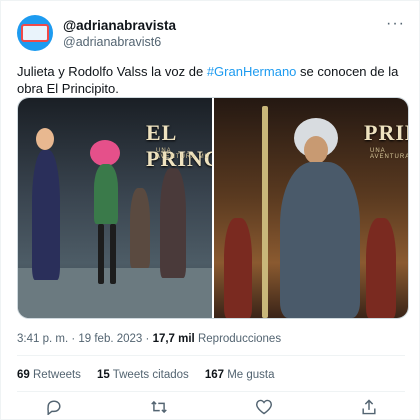 The image size is (420, 420). What do you see at coordinates (320, 240) in the screenshot?
I see `figure-wizard` at bounding box center [320, 240].